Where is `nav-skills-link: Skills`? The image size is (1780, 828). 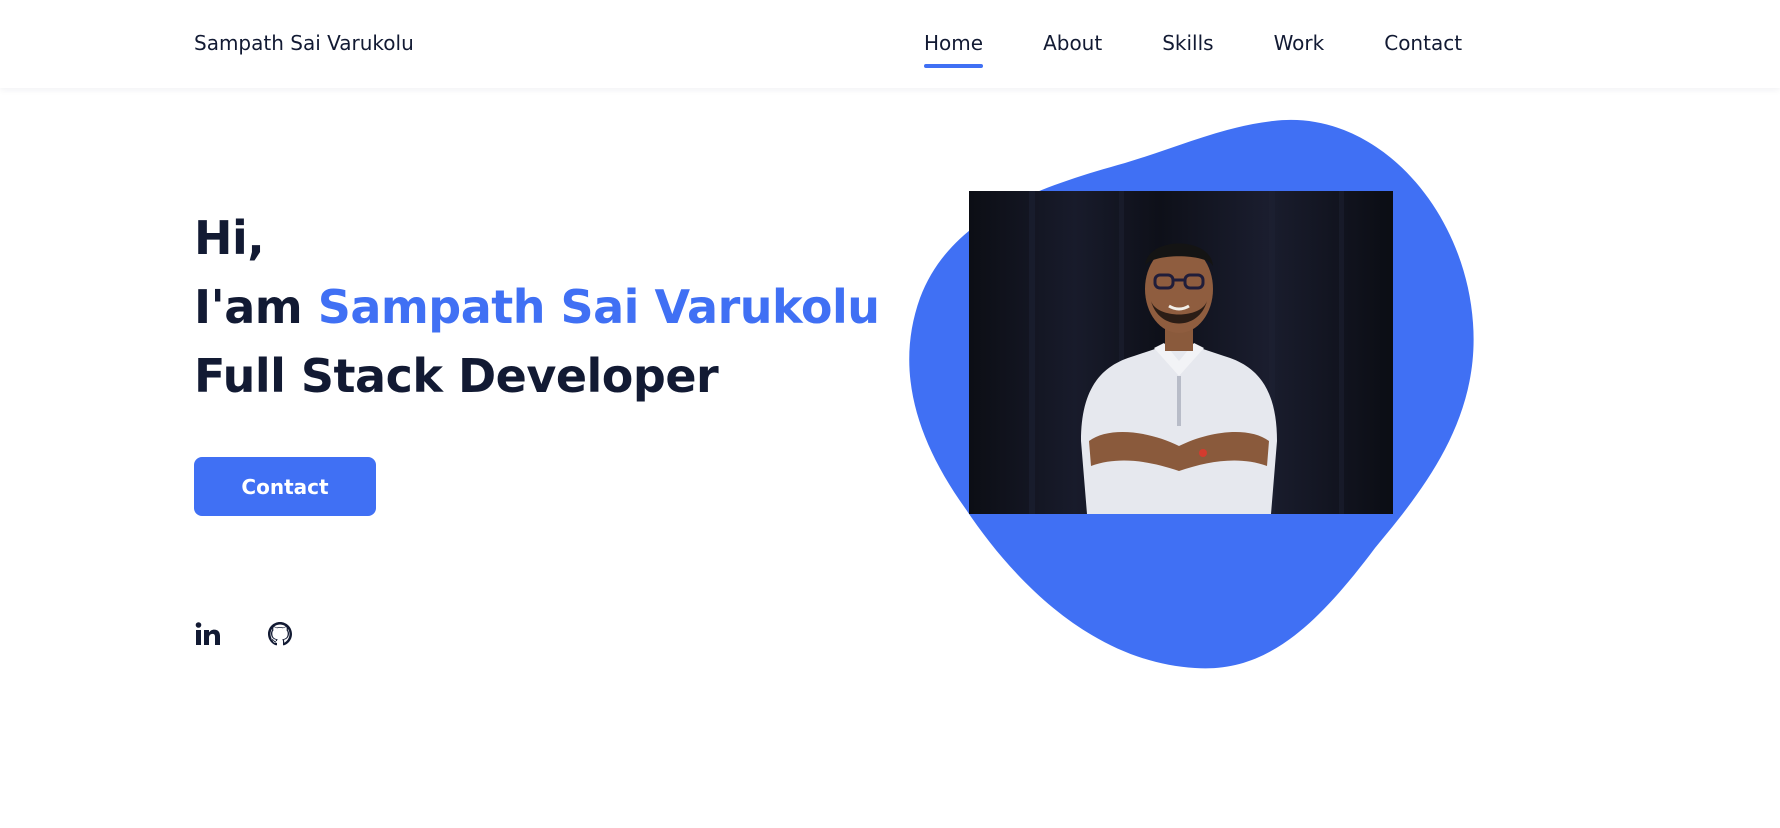
nav-skills-link: Skills is located at coordinates (1187, 48).